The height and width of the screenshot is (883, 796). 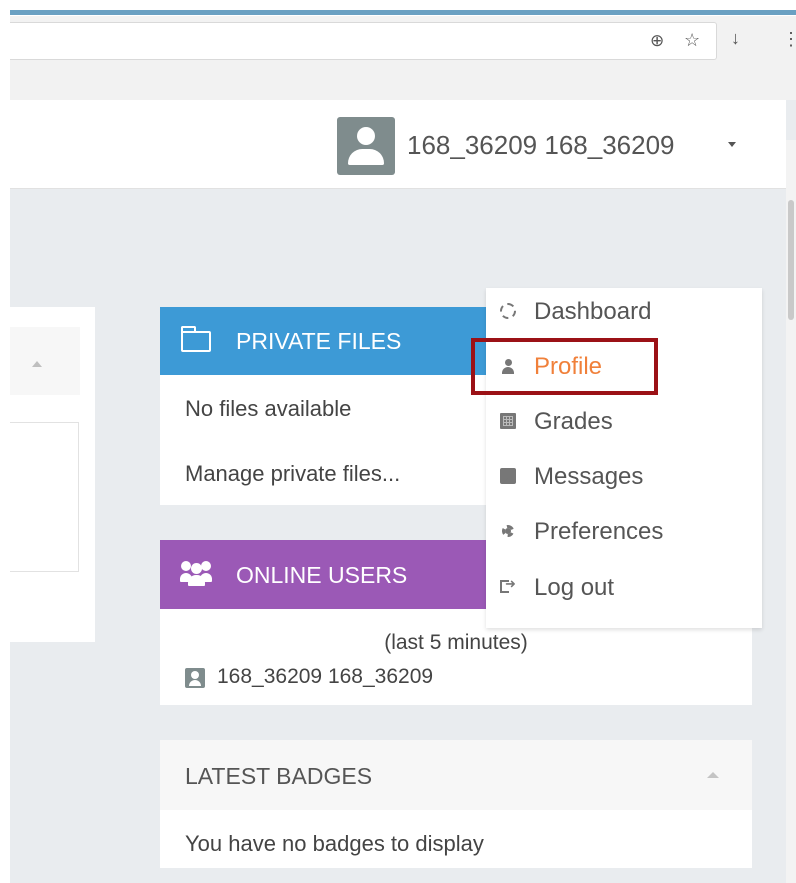 I want to click on users-icon, so click(x=196, y=573).